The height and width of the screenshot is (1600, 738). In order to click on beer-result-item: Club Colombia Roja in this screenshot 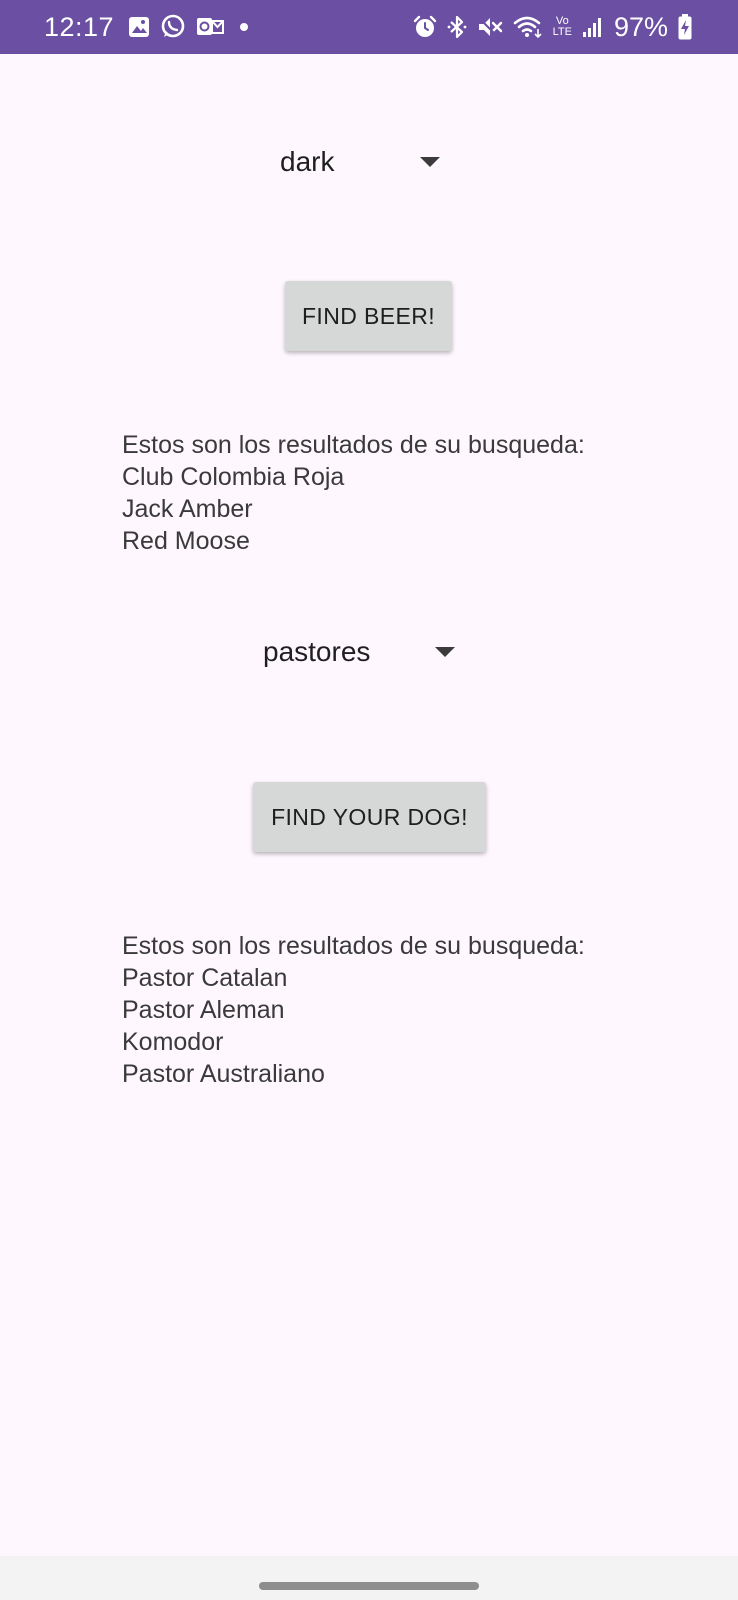, I will do `click(233, 477)`.